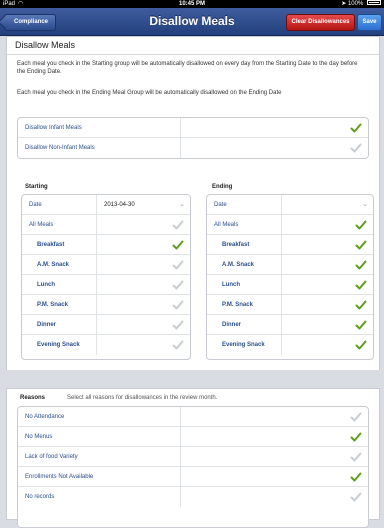 The height and width of the screenshot is (528, 384). I want to click on starting-meal-row: Dinner, so click(106, 325).